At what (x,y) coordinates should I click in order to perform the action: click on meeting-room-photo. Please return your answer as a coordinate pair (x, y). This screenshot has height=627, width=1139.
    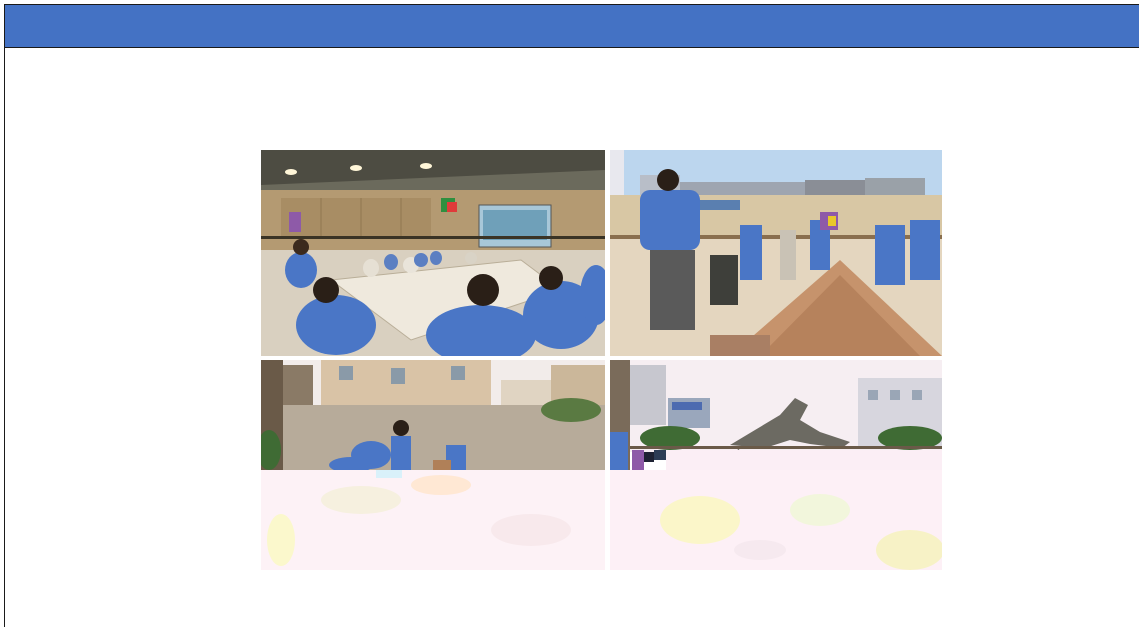
    Looking at the image, I should click on (433, 253).